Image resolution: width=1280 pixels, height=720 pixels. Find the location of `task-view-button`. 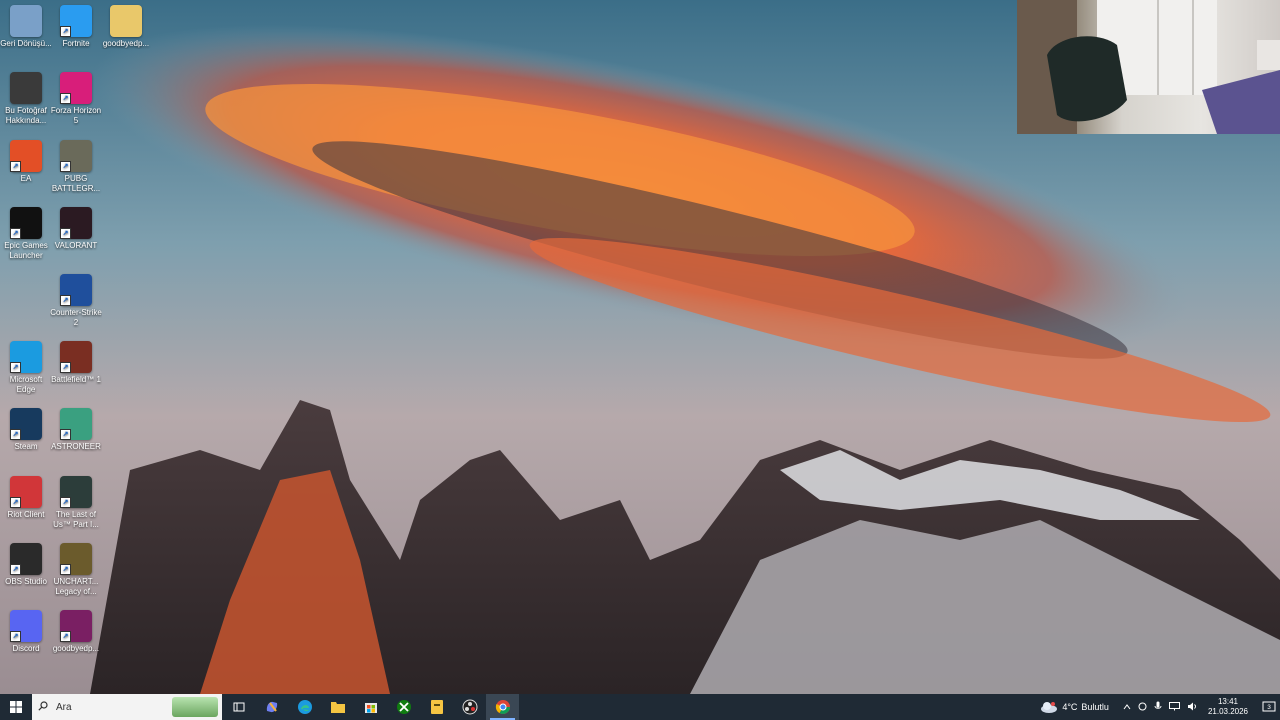

task-view-button is located at coordinates (238, 707).